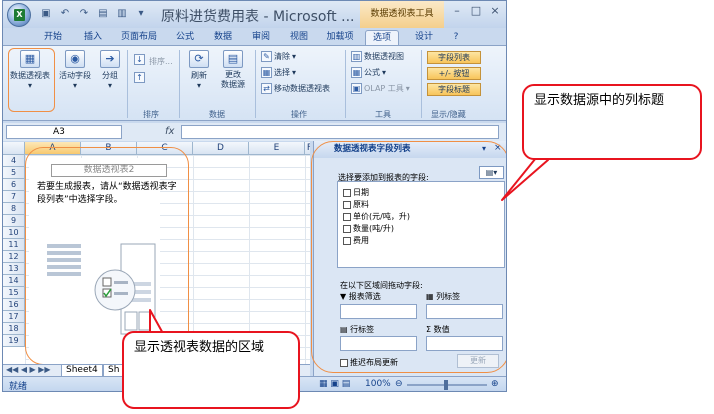  I want to click on callout-pivot-area: 显示透视表数据的区域, so click(211, 370).